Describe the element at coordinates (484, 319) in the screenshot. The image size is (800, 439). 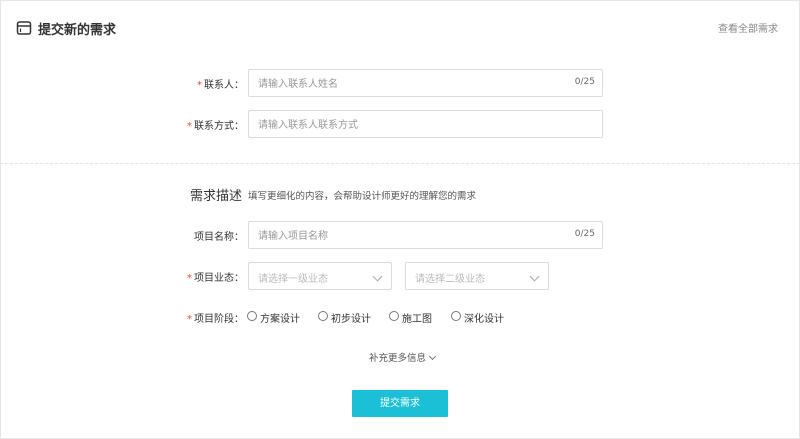
I see `stage-label: 深化设计` at that location.